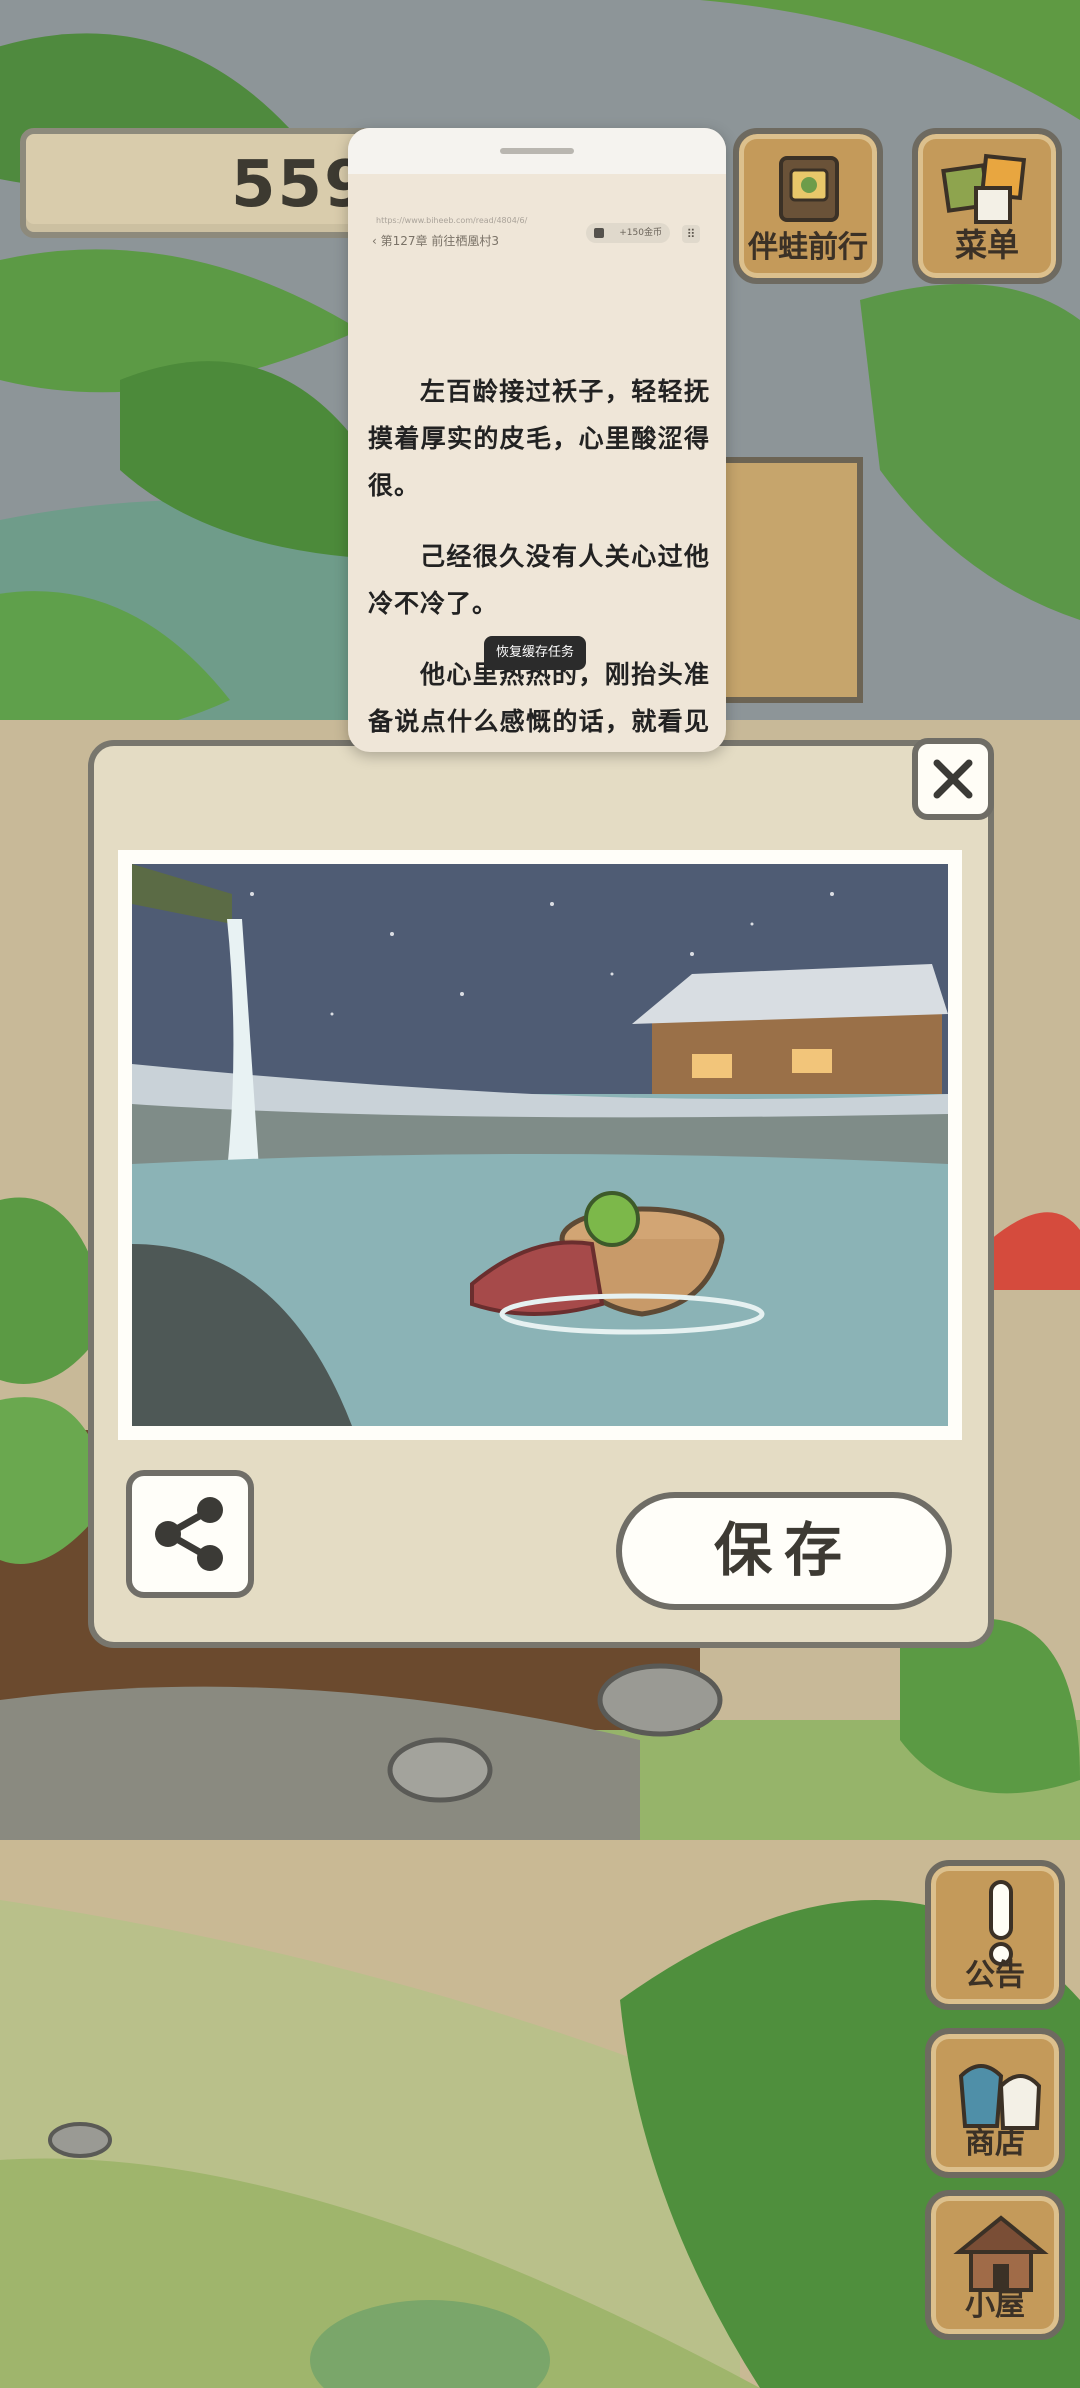 This screenshot has width=1080, height=2388. I want to click on clover-counter: 559, so click(200, 183).